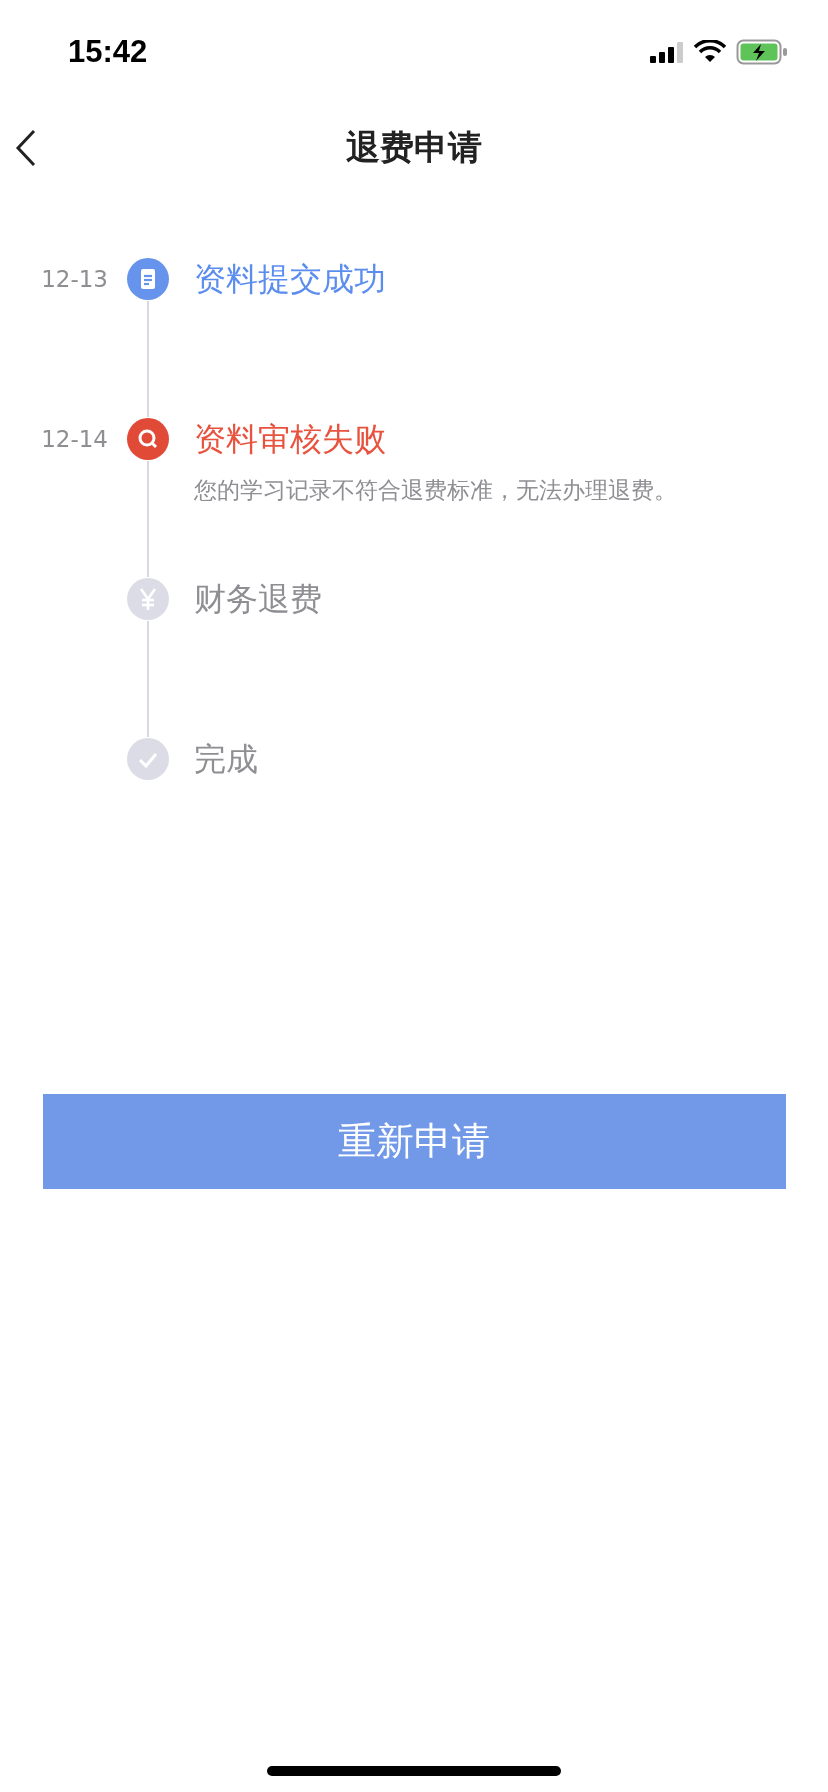 This screenshot has height=1792, width=828. Describe the element at coordinates (436, 490) in the screenshot. I see `step-description: 您的学习记录不符合退费标准，无法办理退费。` at that location.